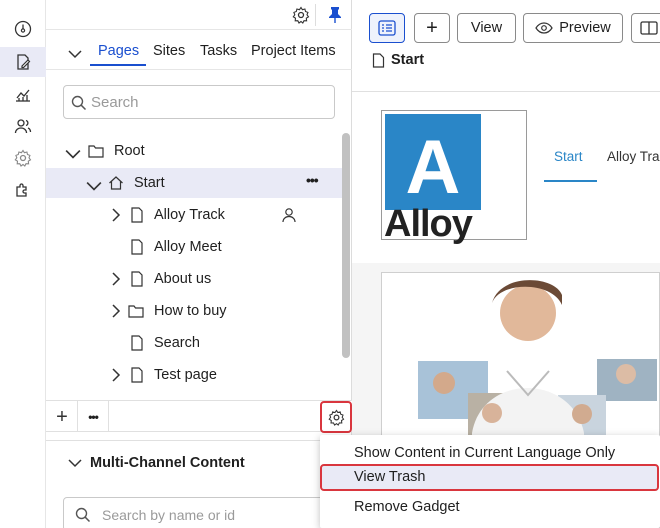 This screenshot has width=660, height=528. What do you see at coordinates (93, 417) in the screenshot?
I see `more-options-button: •••` at bounding box center [93, 417].